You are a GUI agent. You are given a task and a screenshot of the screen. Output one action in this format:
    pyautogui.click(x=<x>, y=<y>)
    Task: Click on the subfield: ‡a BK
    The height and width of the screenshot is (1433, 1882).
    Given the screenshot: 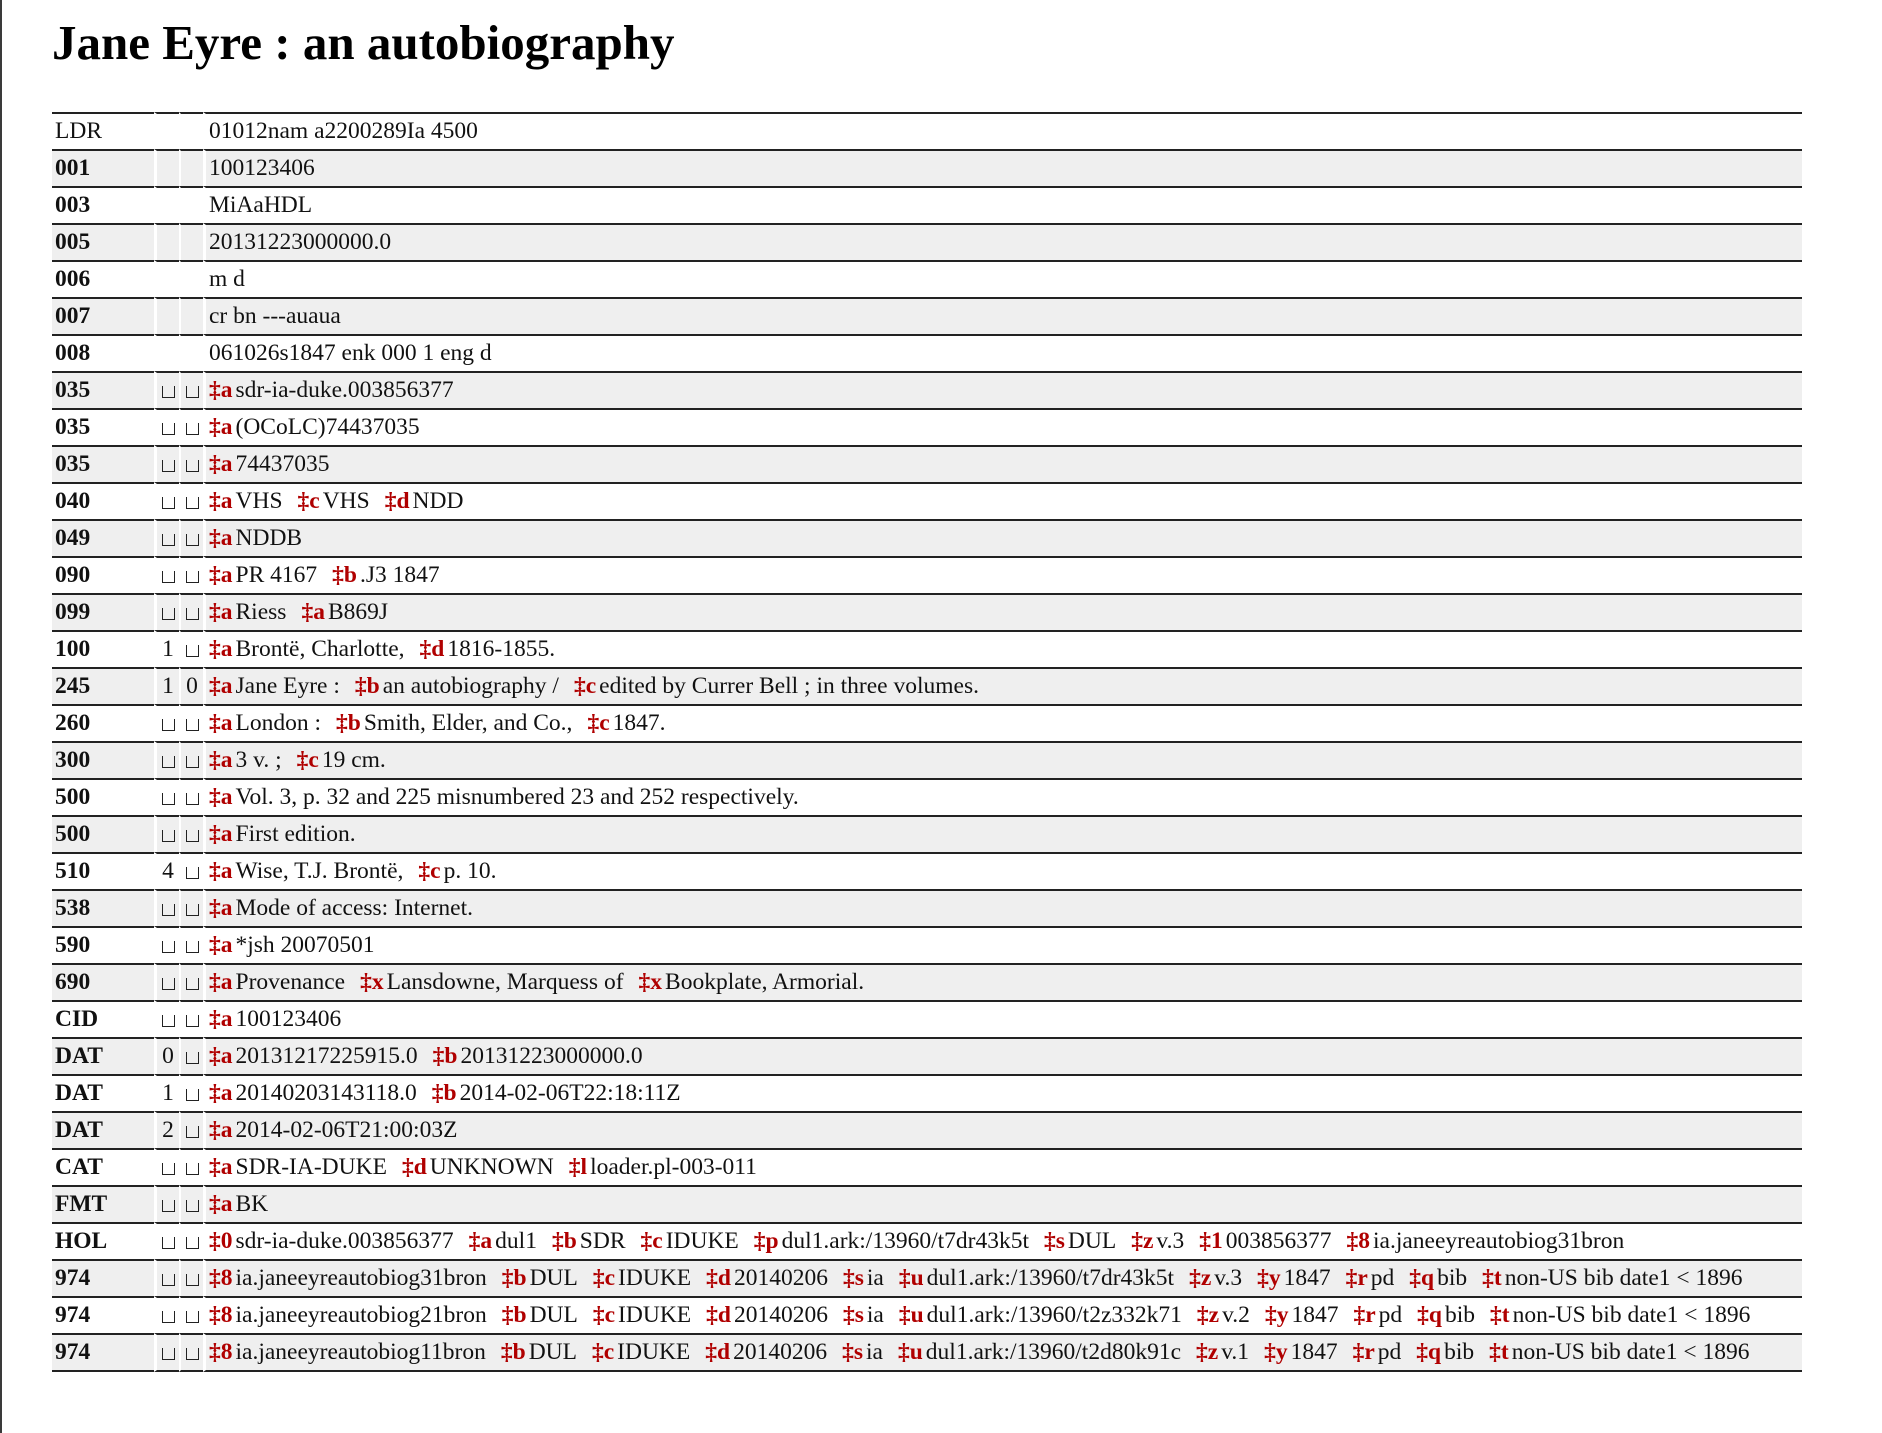 What is the action you would take?
    pyautogui.click(x=238, y=1204)
    